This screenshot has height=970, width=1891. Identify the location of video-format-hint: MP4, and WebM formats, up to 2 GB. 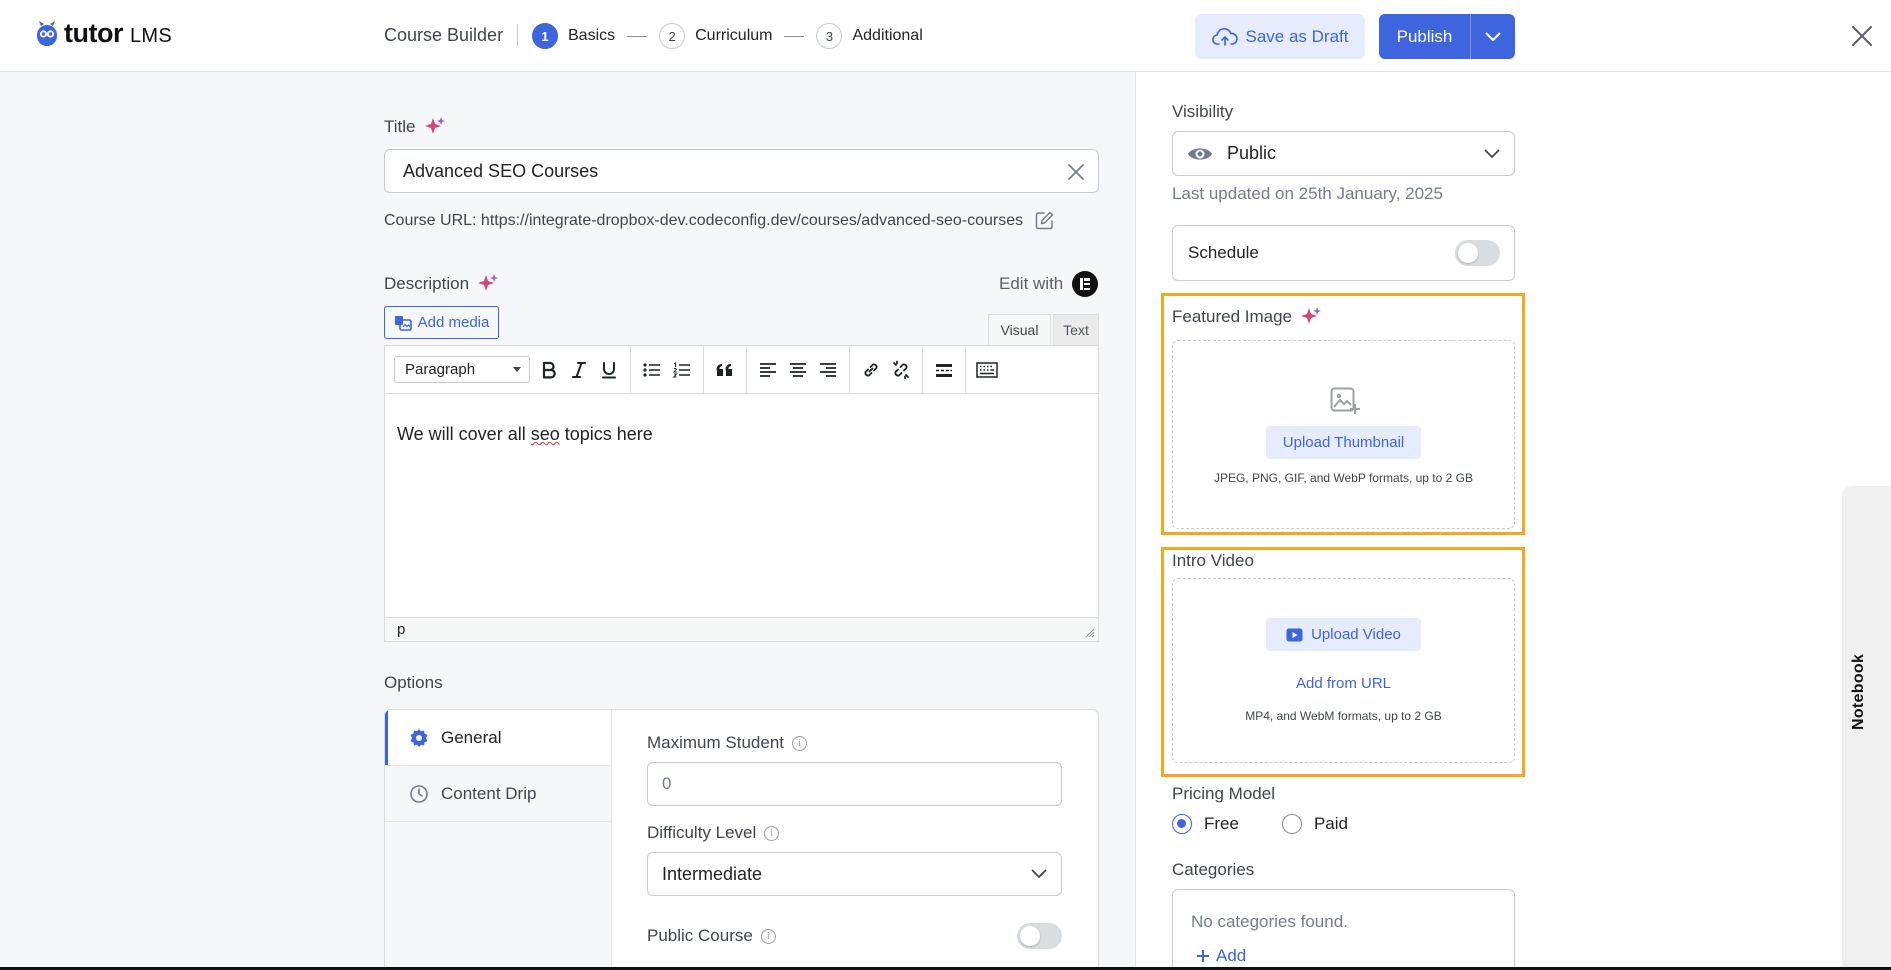
(1343, 716).